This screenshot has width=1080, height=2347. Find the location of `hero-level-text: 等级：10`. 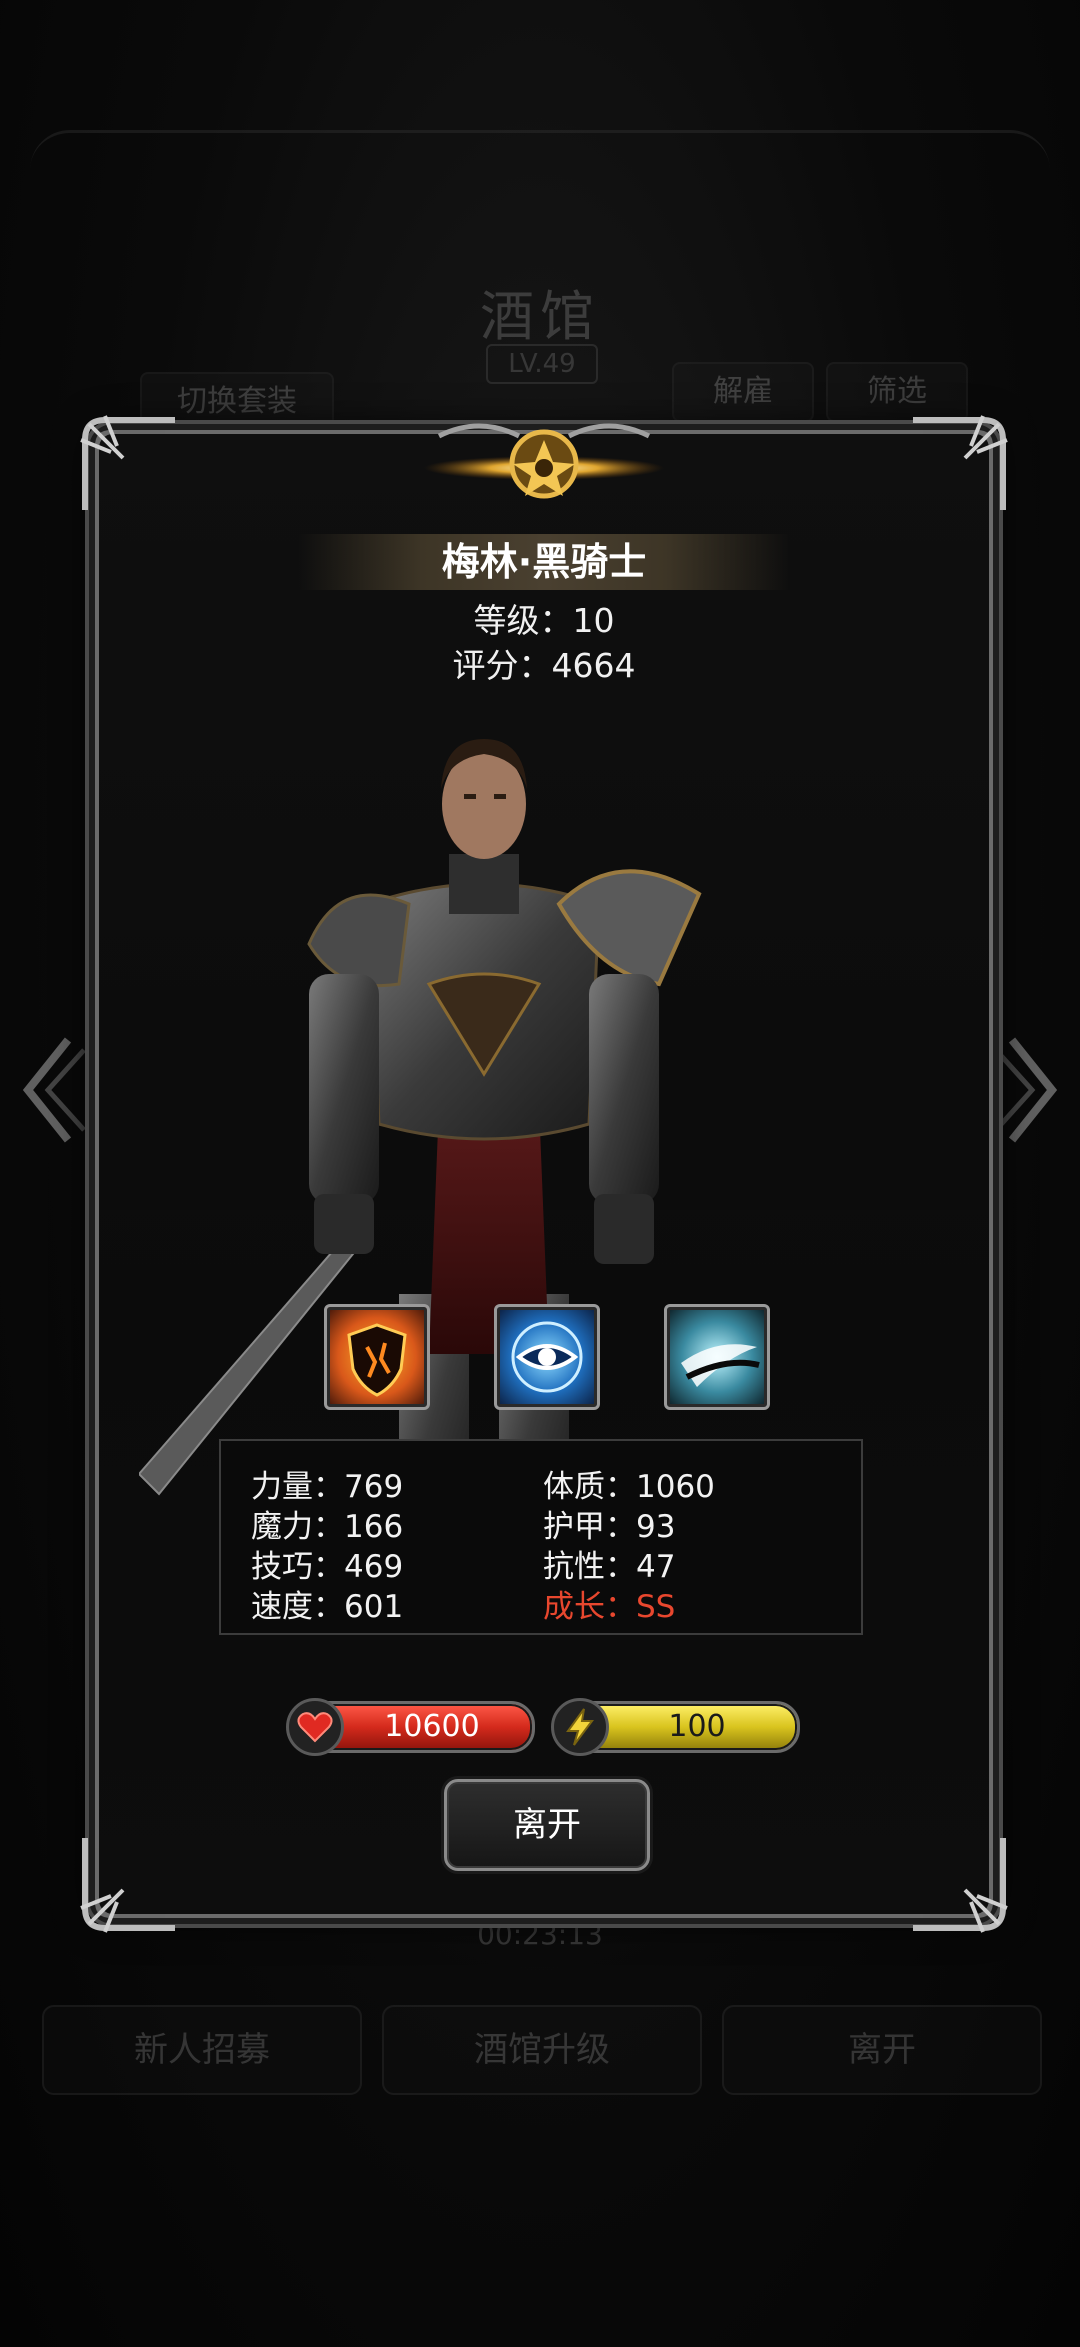

hero-level-text: 等级：10 is located at coordinates (544, 620).